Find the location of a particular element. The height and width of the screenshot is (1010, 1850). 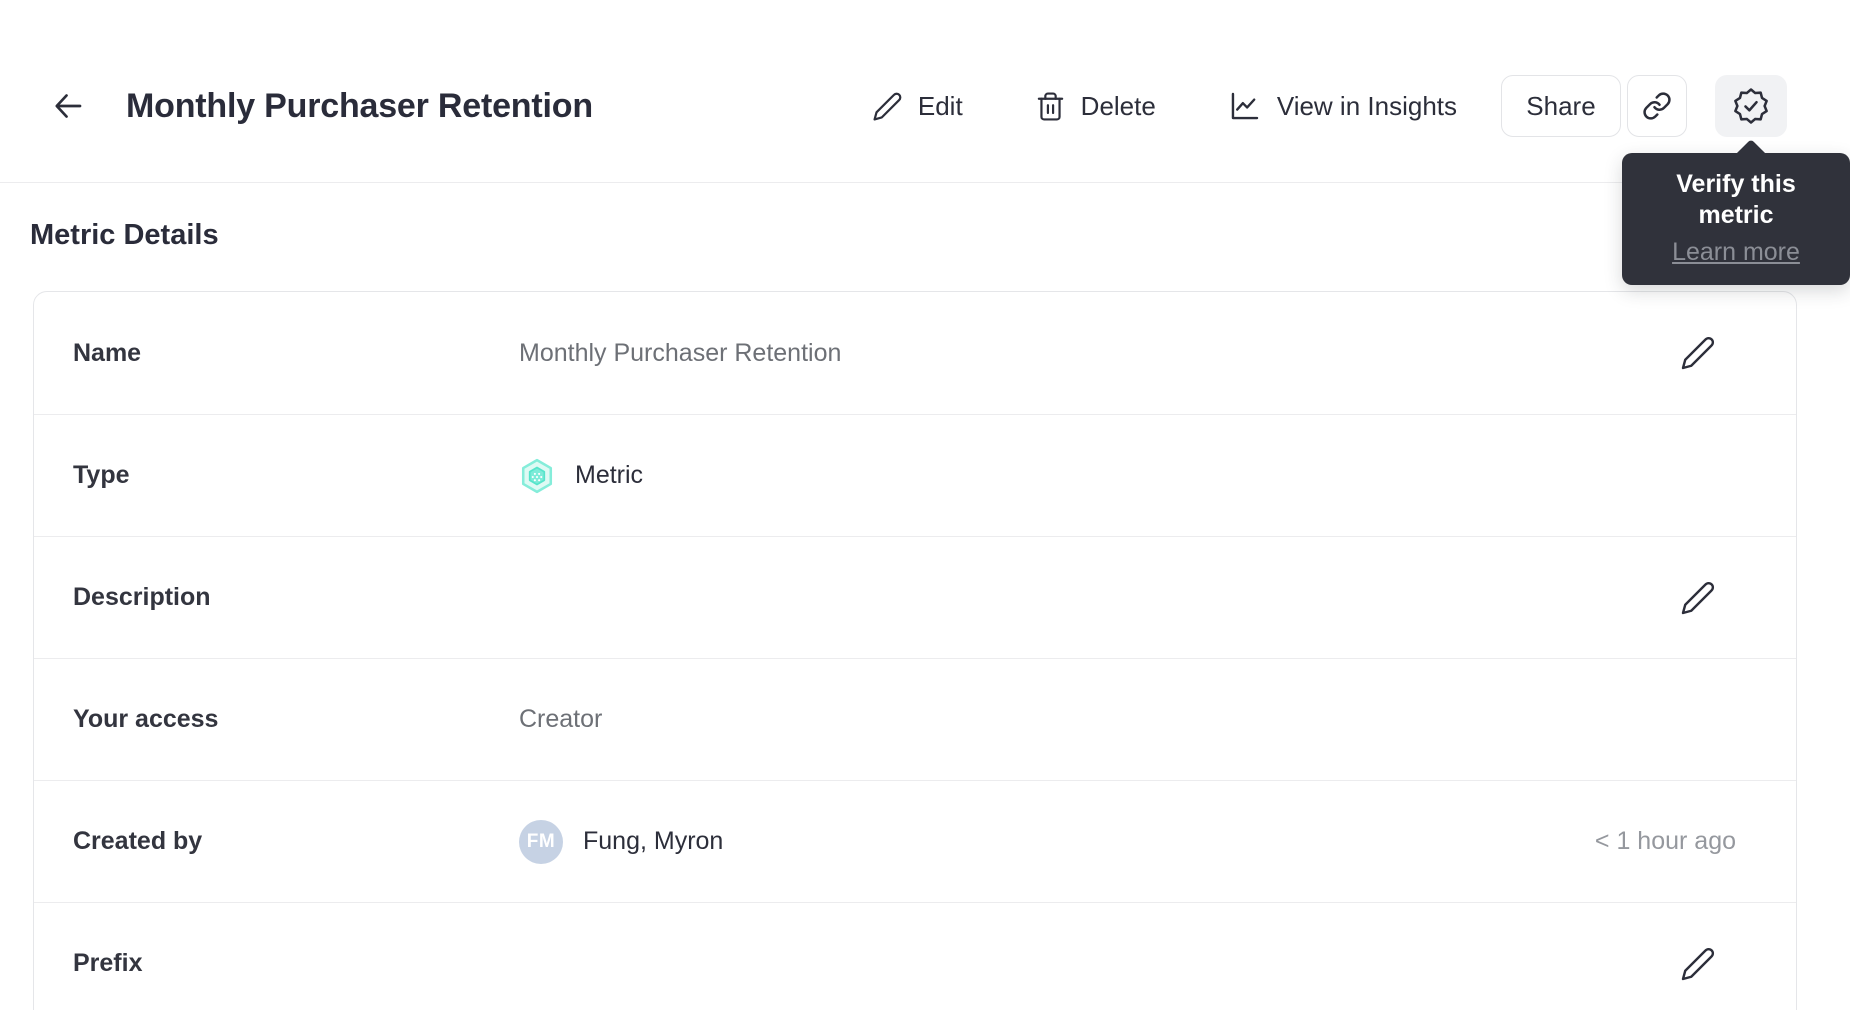

row-your-access-label: Your access is located at coordinates (146, 719).